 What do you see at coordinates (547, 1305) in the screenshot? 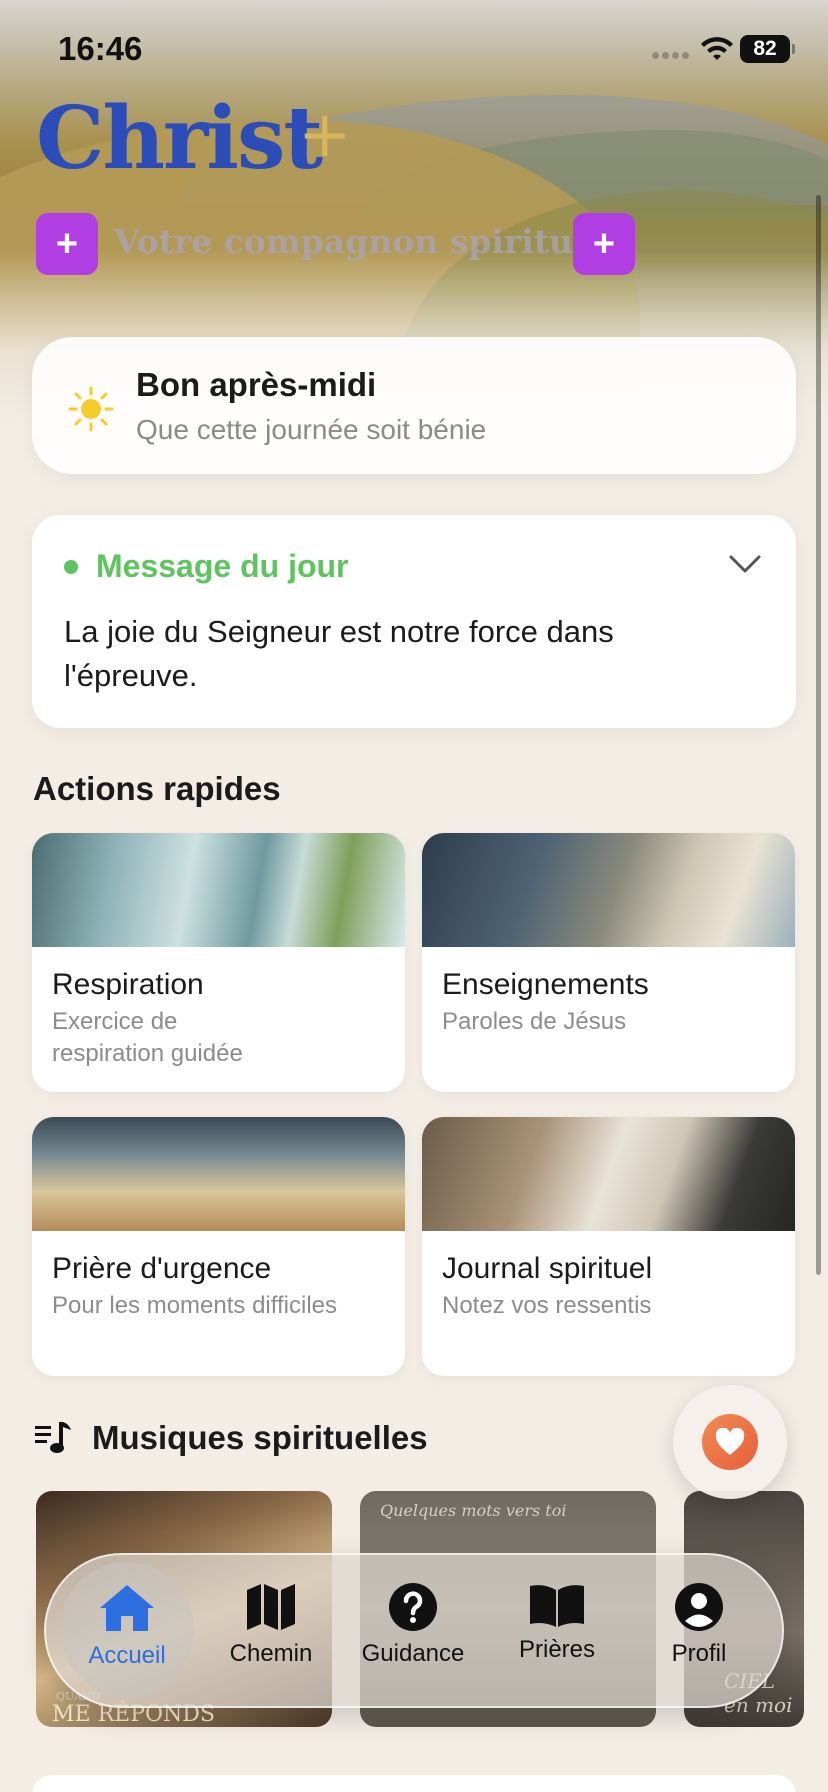
I see `tile-subtitle: Notez vos ressentis` at bounding box center [547, 1305].